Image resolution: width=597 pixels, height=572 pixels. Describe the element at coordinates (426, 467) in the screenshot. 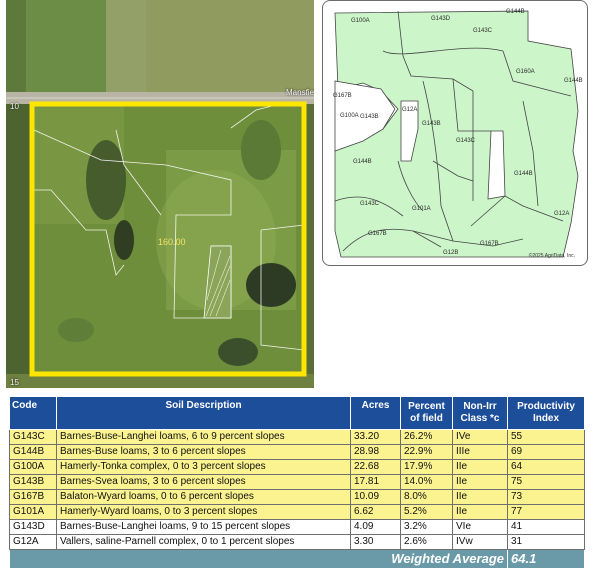

I see `cell-percent: 17.9%` at that location.